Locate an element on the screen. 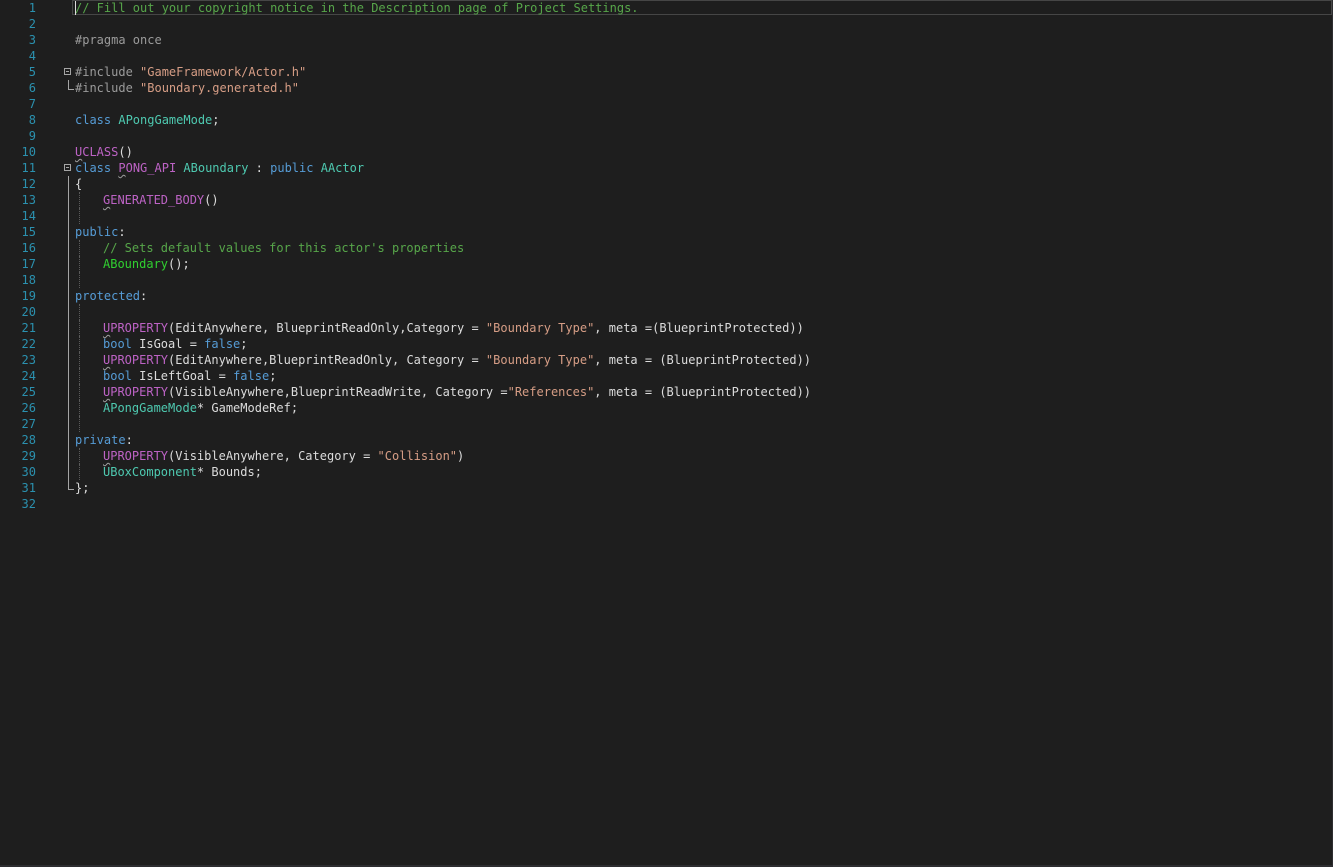 The height and width of the screenshot is (867, 1333). code-line: 20 is located at coordinates (666, 312).